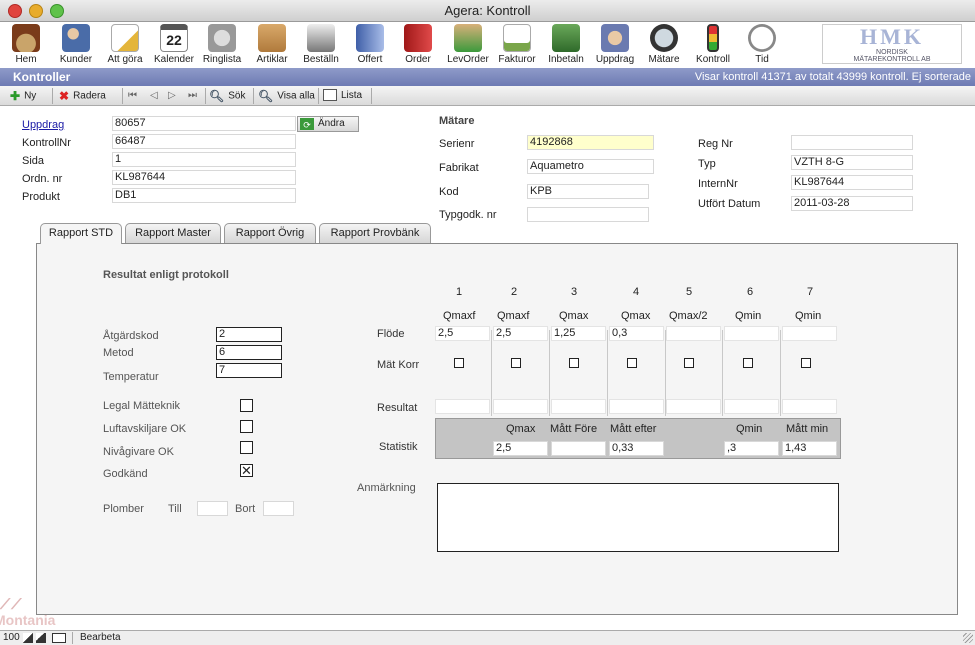 The width and height of the screenshot is (975, 645). Describe the element at coordinates (566, 45) in the screenshot. I see `toolbar-payments: Inbetaln` at that location.